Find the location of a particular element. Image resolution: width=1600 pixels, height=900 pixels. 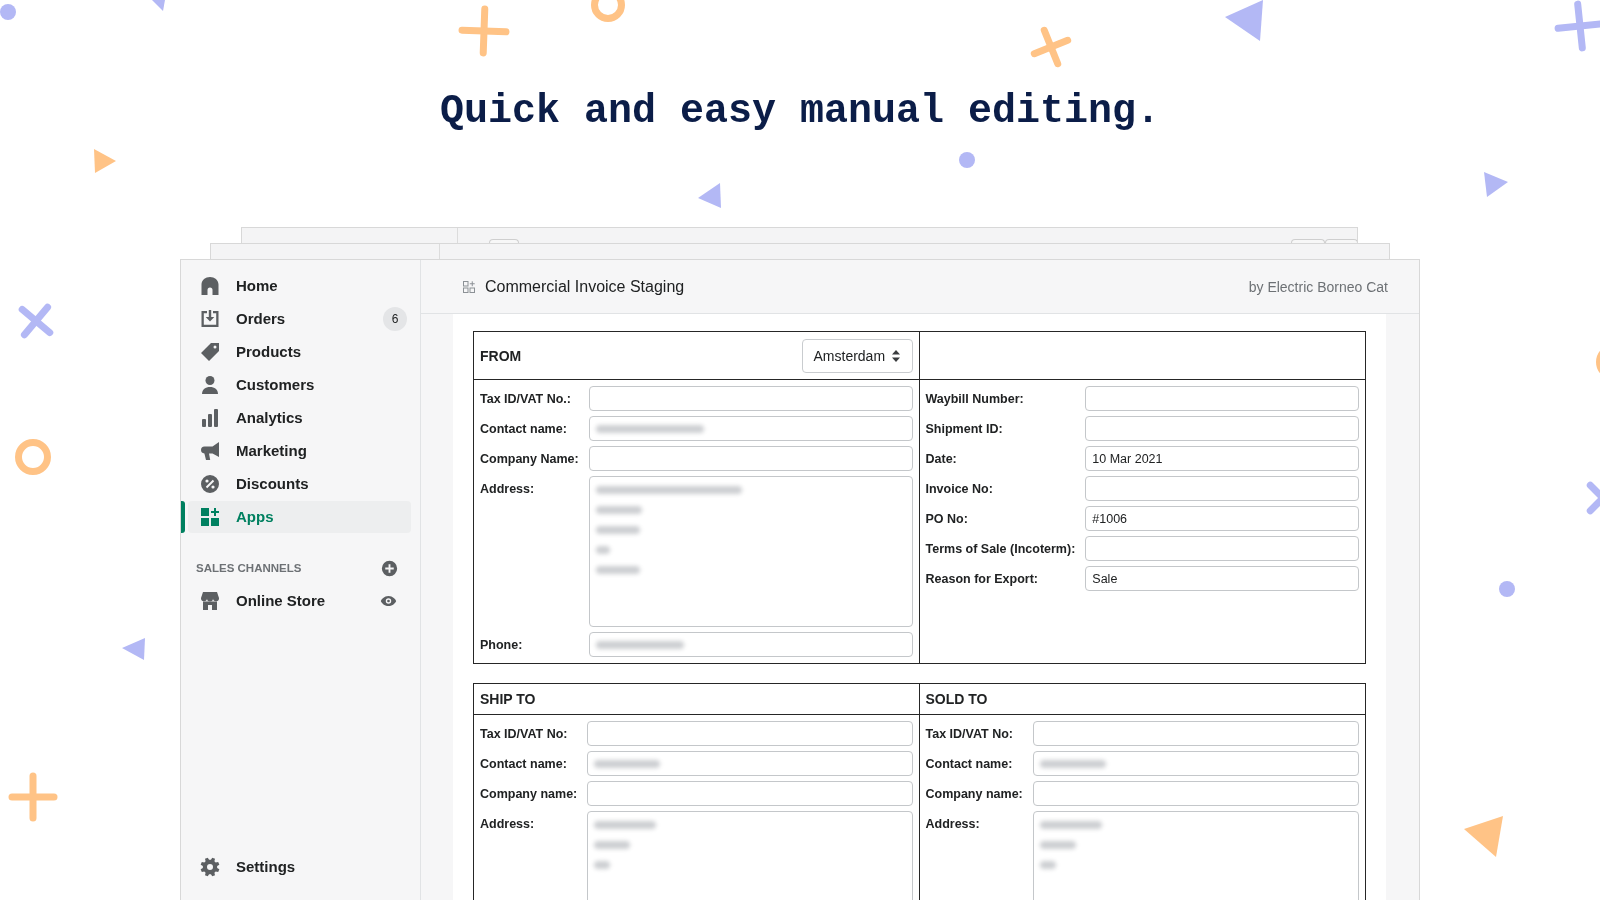

nav-item: Products is located at coordinates (299, 351).